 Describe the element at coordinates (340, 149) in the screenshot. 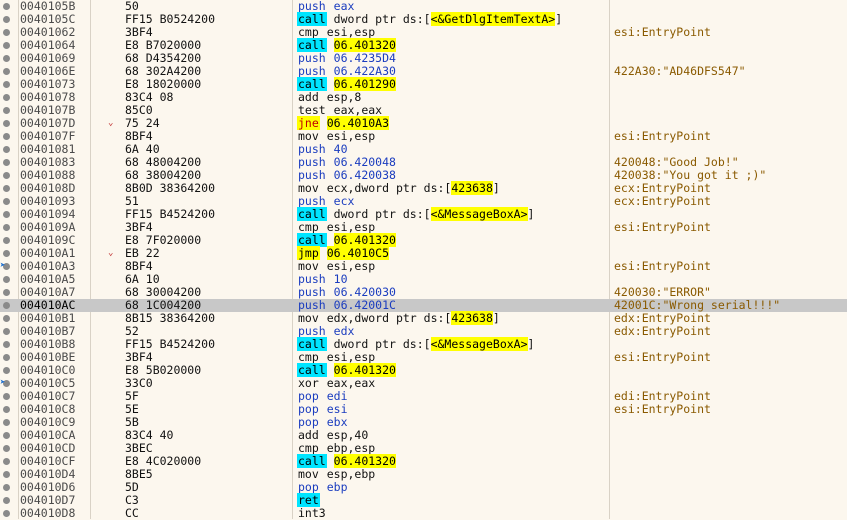

I see `operand: 40` at that location.